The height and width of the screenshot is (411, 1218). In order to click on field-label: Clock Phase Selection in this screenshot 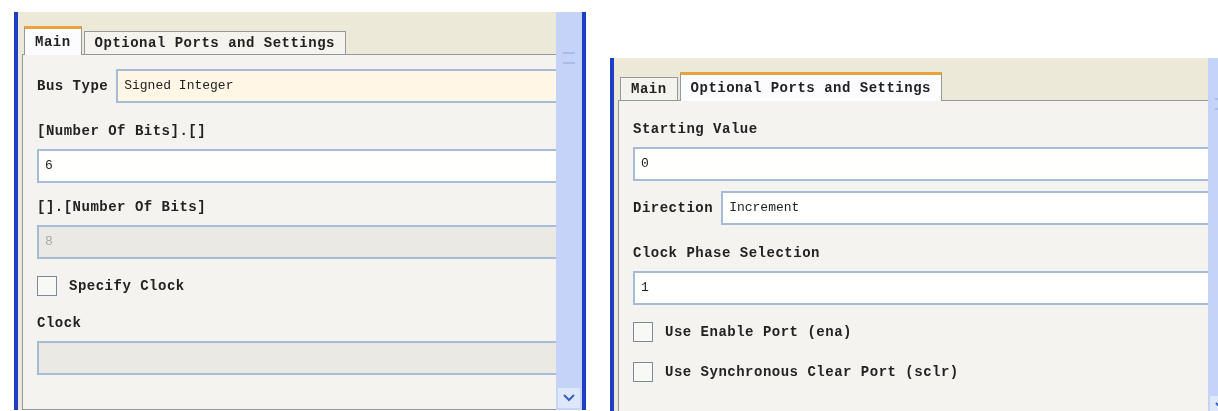, I will do `click(727, 253)`.